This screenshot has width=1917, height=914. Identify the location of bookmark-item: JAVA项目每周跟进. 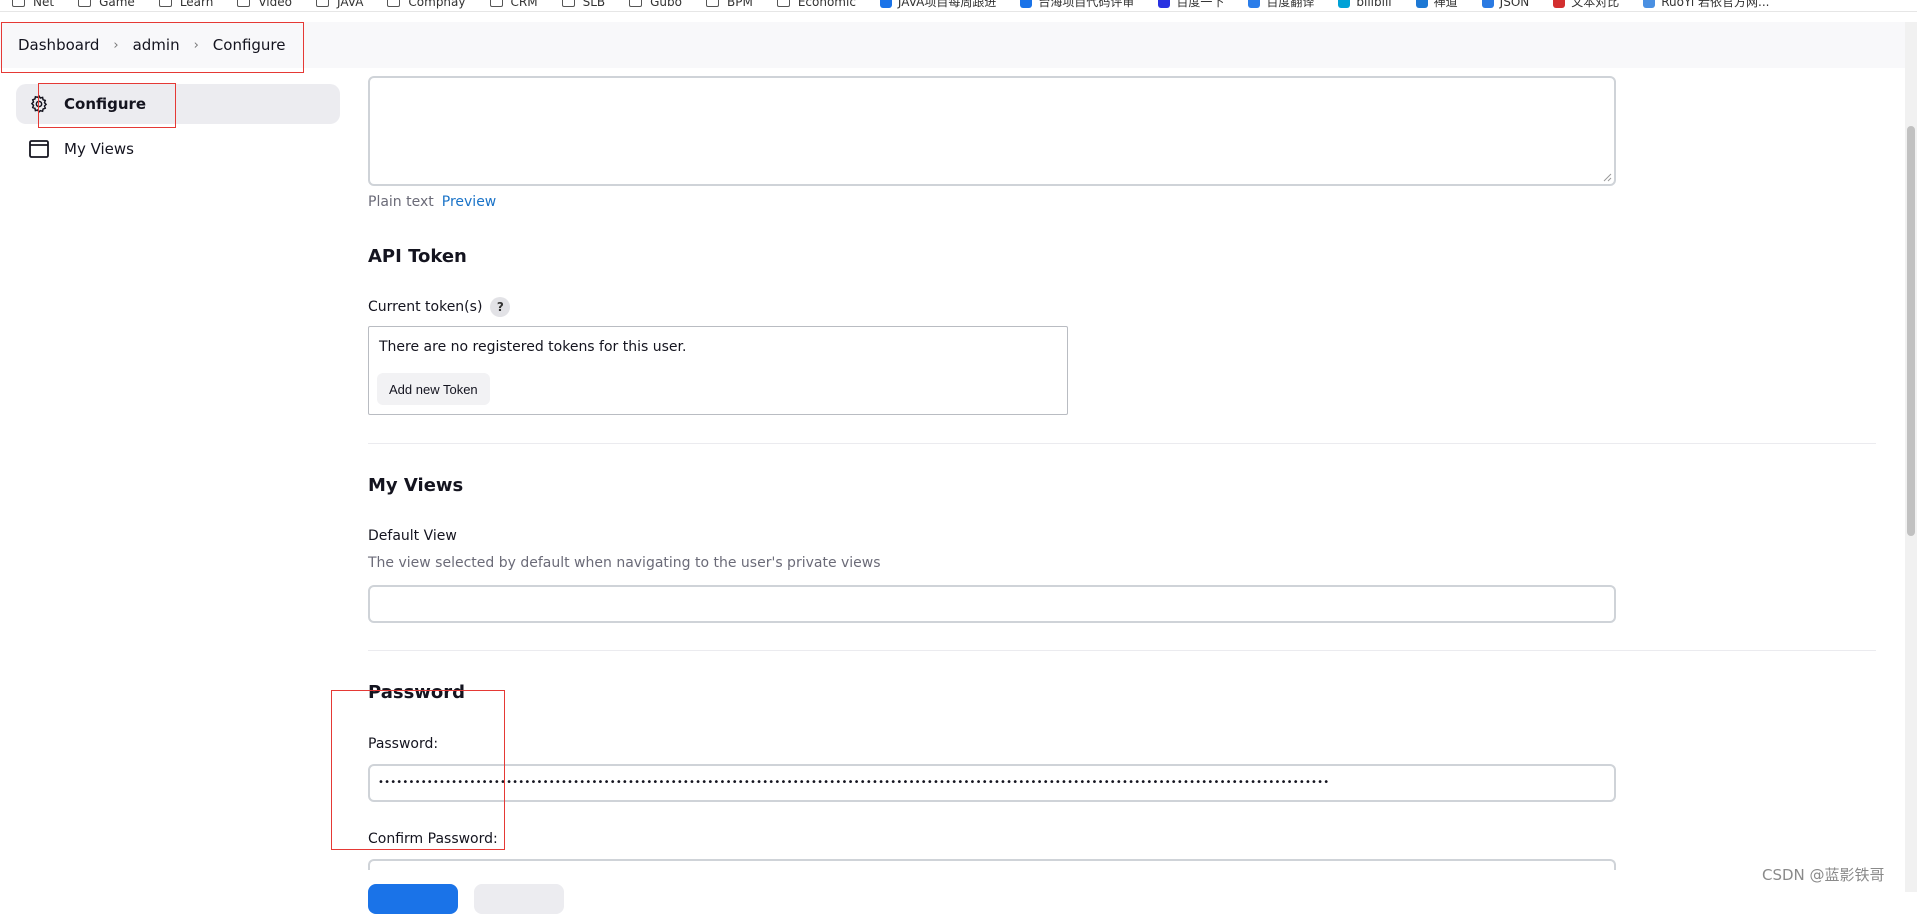
(938, 5).